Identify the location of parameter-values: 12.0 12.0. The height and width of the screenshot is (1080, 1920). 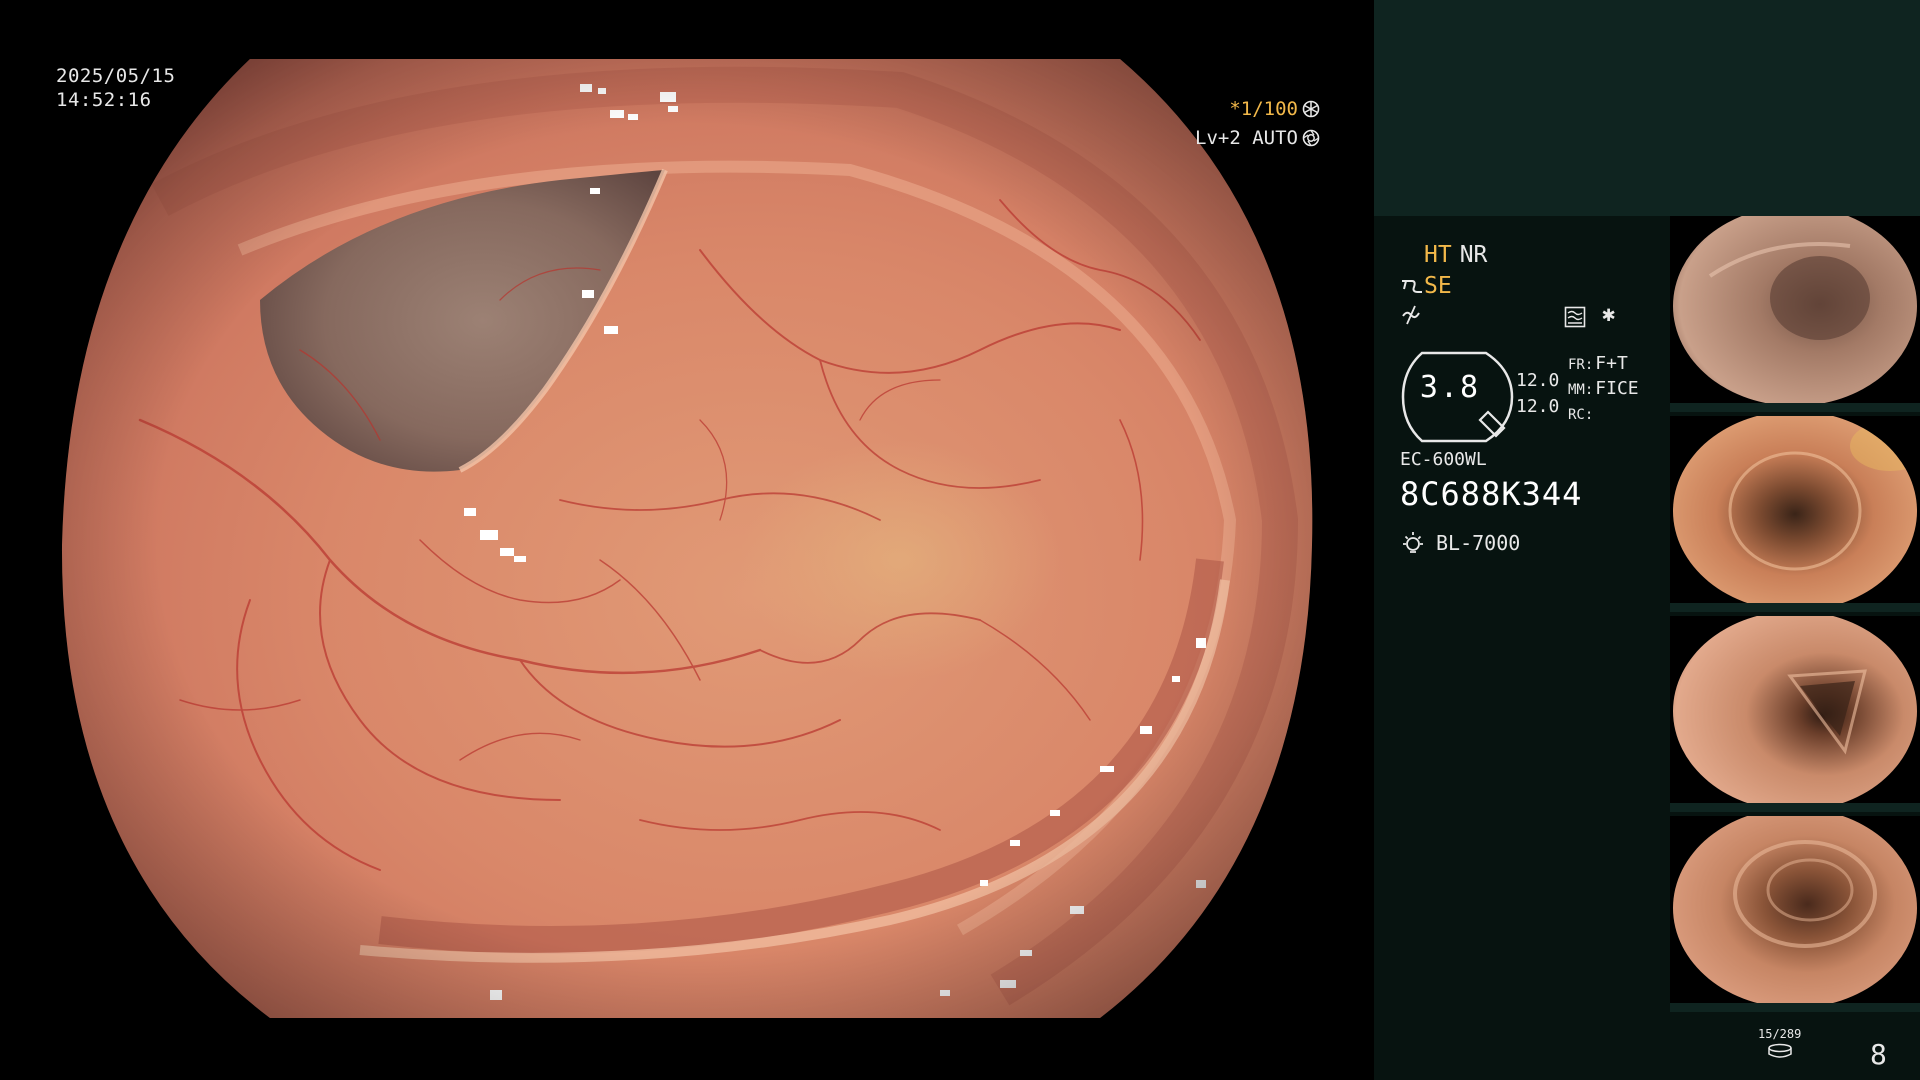
(1537, 394).